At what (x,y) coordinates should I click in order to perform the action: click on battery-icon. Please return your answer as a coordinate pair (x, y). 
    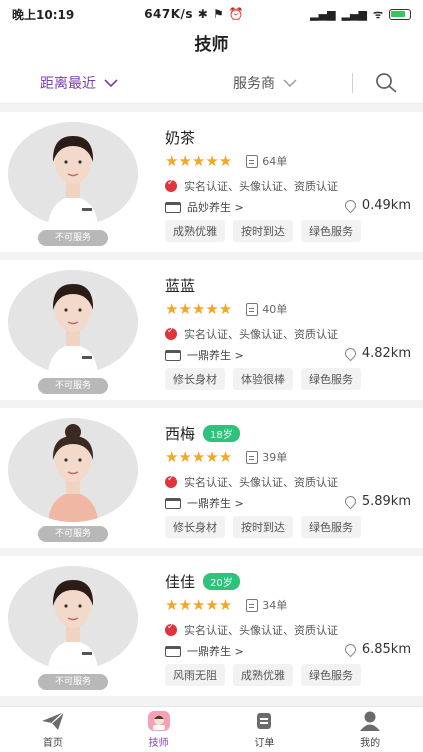
    Looking at the image, I should click on (400, 14).